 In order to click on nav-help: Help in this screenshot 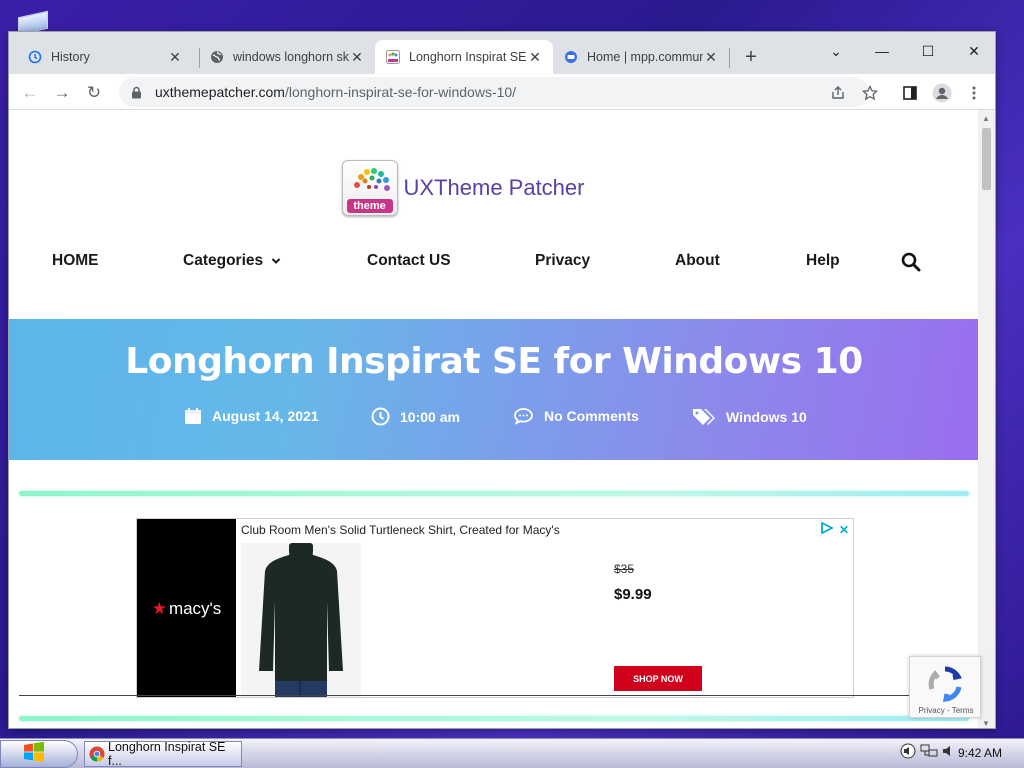, I will do `click(823, 261)`.